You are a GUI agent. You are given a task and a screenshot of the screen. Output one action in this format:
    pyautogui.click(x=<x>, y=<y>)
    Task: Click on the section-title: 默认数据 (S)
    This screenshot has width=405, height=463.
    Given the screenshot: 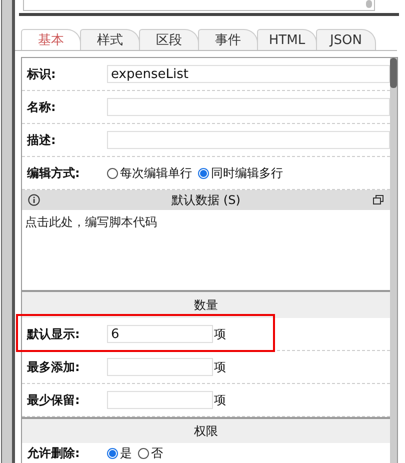 What is the action you would take?
    pyautogui.click(x=206, y=200)
    